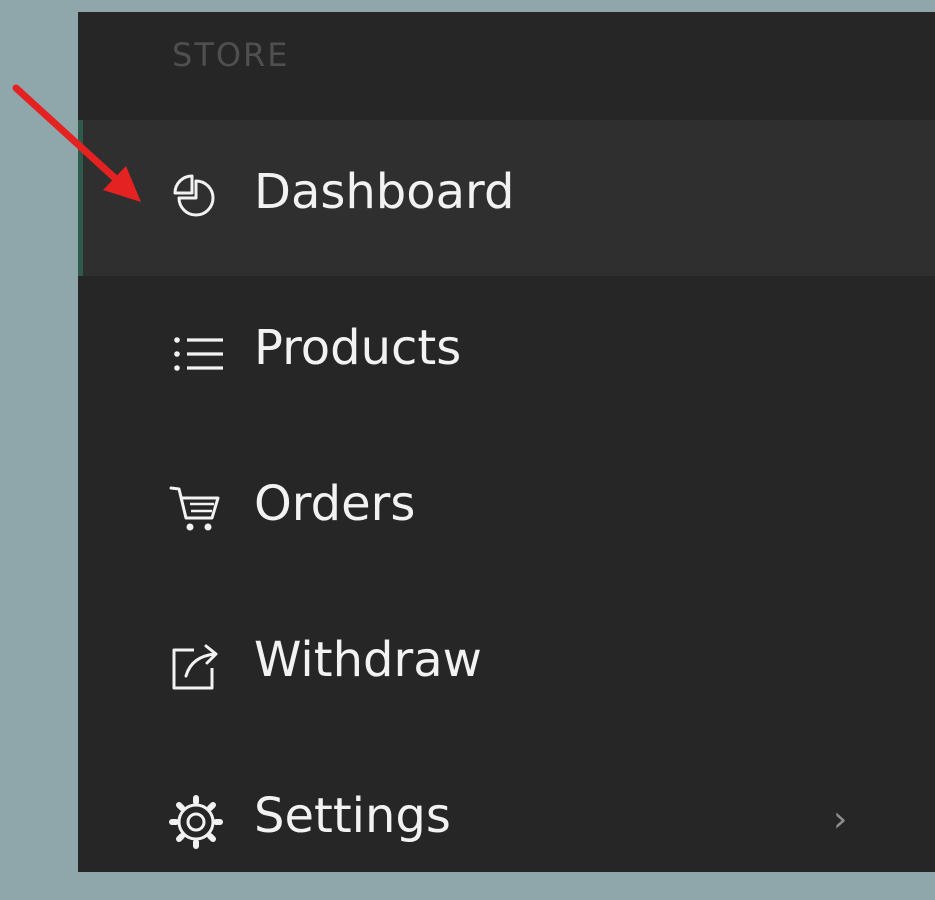 This screenshot has height=900, width=935. I want to click on sidebar-item-label: Withdraw, so click(368, 660).